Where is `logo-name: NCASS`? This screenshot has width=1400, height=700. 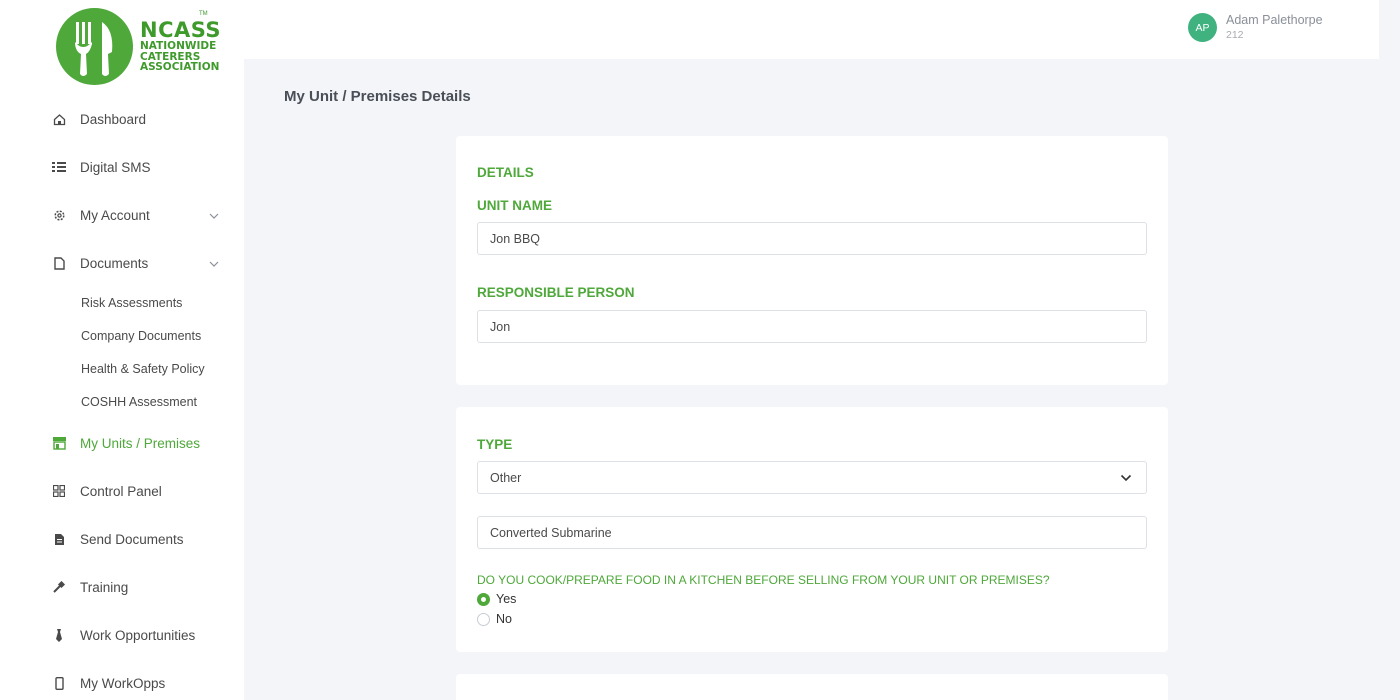
logo-name: NCASS is located at coordinates (181, 30).